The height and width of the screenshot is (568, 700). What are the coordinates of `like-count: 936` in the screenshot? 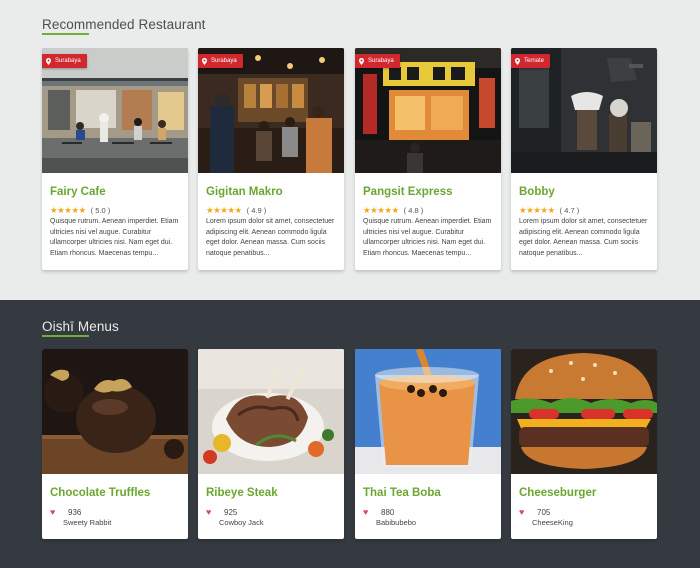 It's located at (75, 512).